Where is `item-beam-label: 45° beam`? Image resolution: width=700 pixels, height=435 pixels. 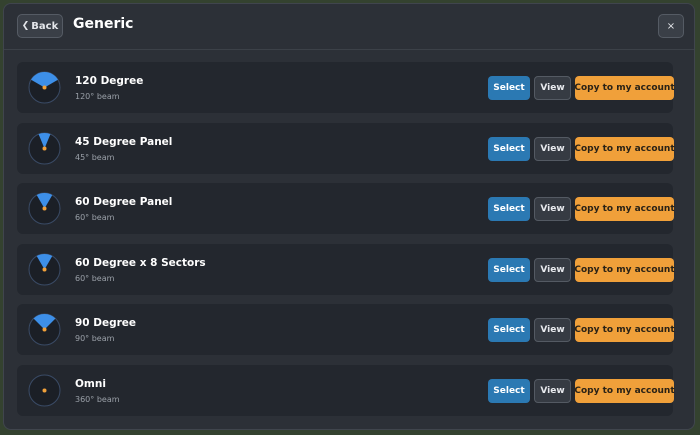 item-beam-label: 45° beam is located at coordinates (95, 157).